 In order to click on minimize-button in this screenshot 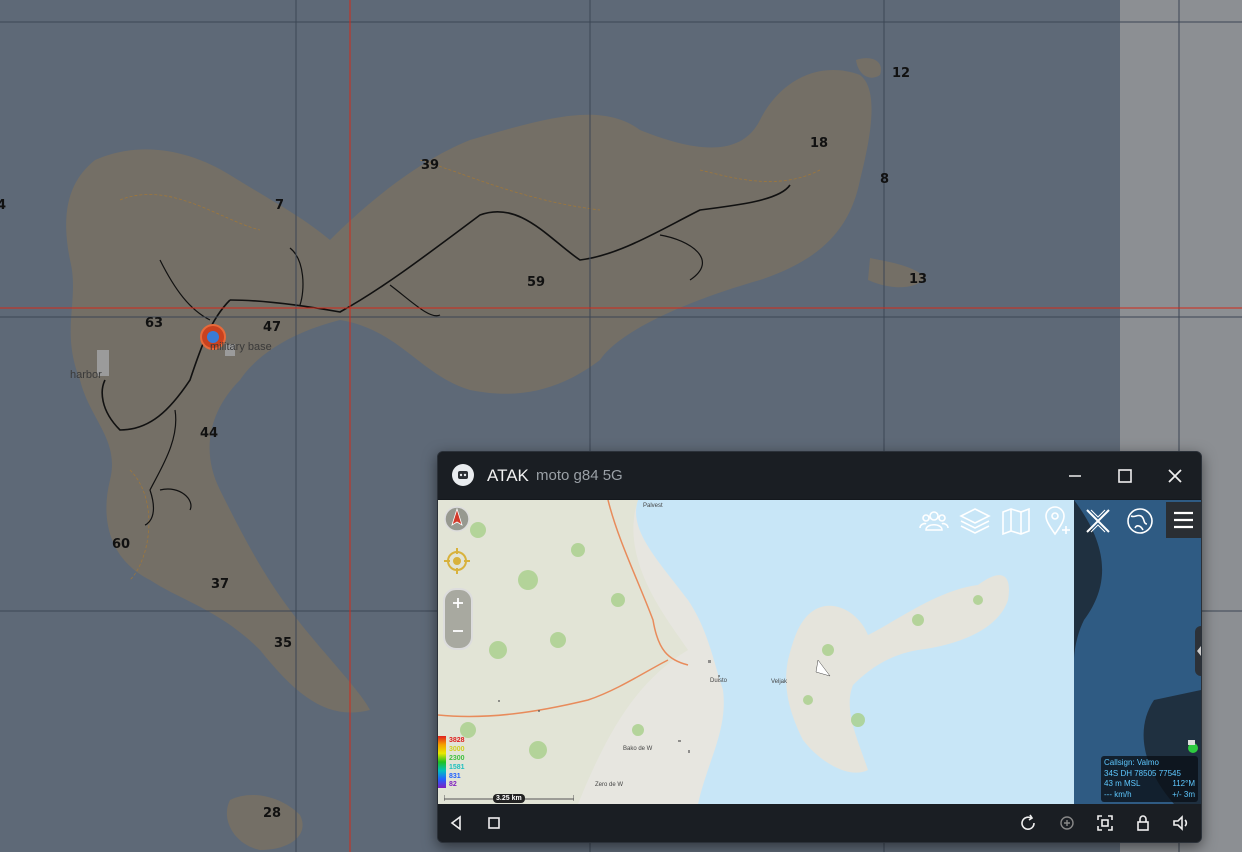, I will do `click(1075, 476)`.